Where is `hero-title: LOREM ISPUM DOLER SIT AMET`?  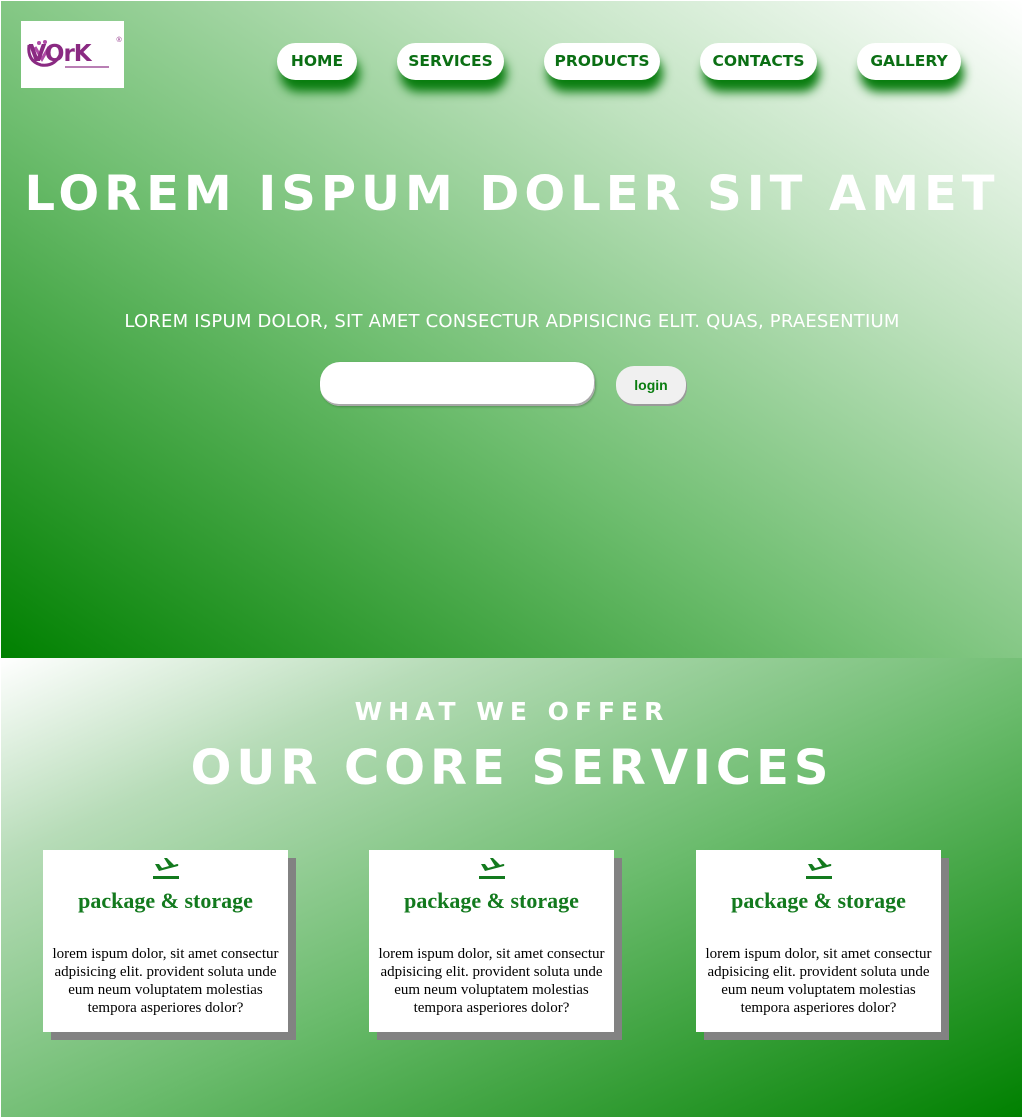
hero-title: LOREM ISPUM DOLER SIT AMET is located at coordinates (512, 194).